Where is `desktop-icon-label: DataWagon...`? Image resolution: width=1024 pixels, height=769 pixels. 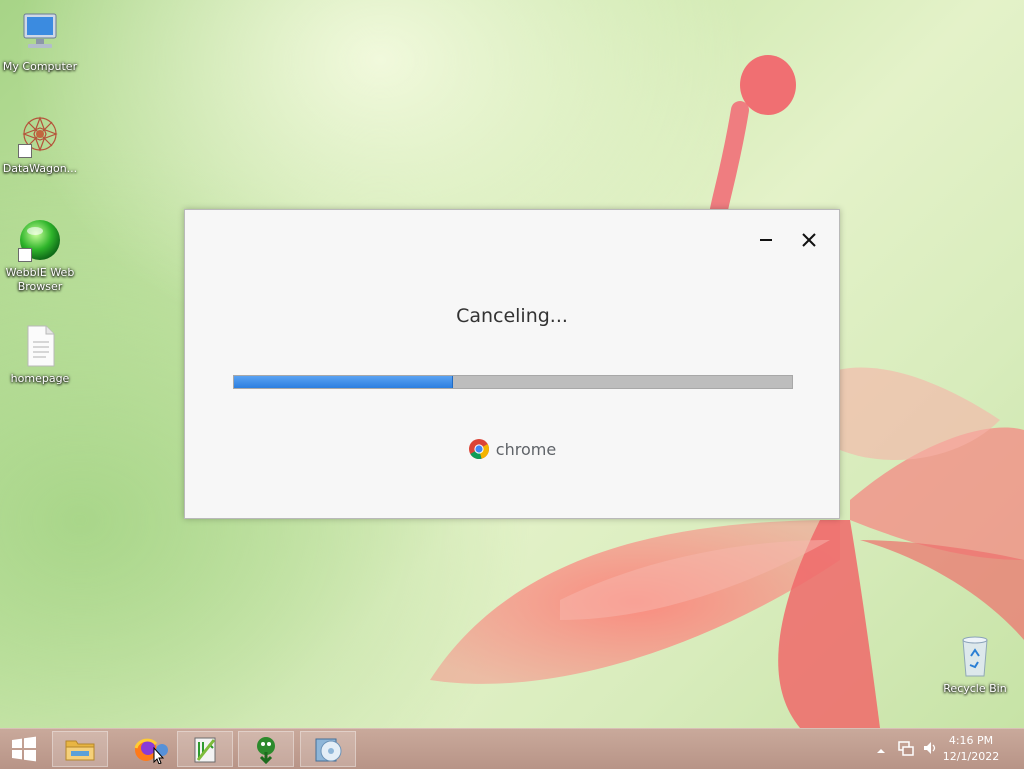 desktop-icon-label: DataWagon... is located at coordinates (40, 168).